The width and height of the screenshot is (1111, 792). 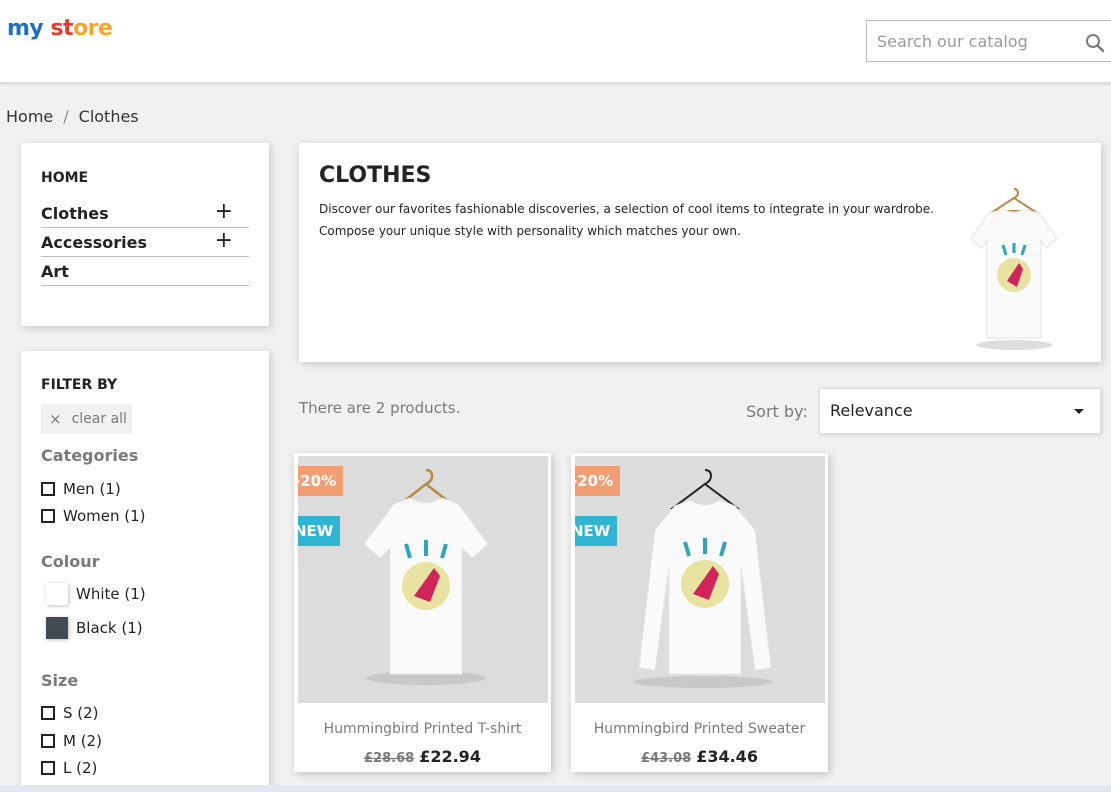 I want to click on site-header: my store, so click(x=555, y=41).